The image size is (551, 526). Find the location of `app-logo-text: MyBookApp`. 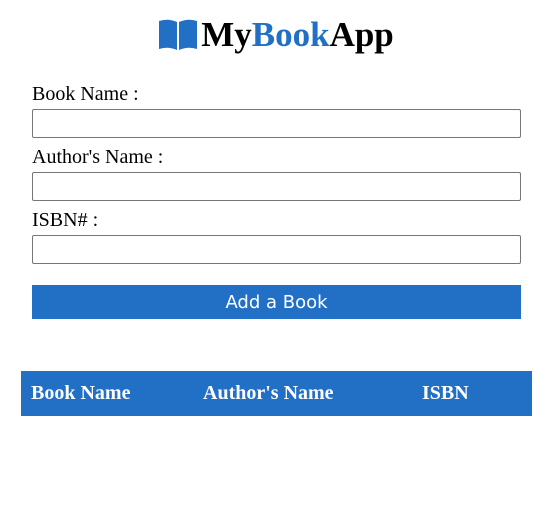

app-logo-text: MyBookApp is located at coordinates (297, 34).